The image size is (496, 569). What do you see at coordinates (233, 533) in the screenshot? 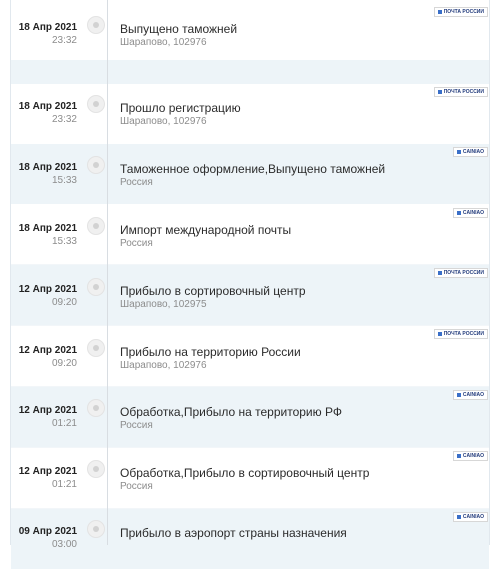
I see `event-status: Прибыло в аэропорт страны назначения` at bounding box center [233, 533].